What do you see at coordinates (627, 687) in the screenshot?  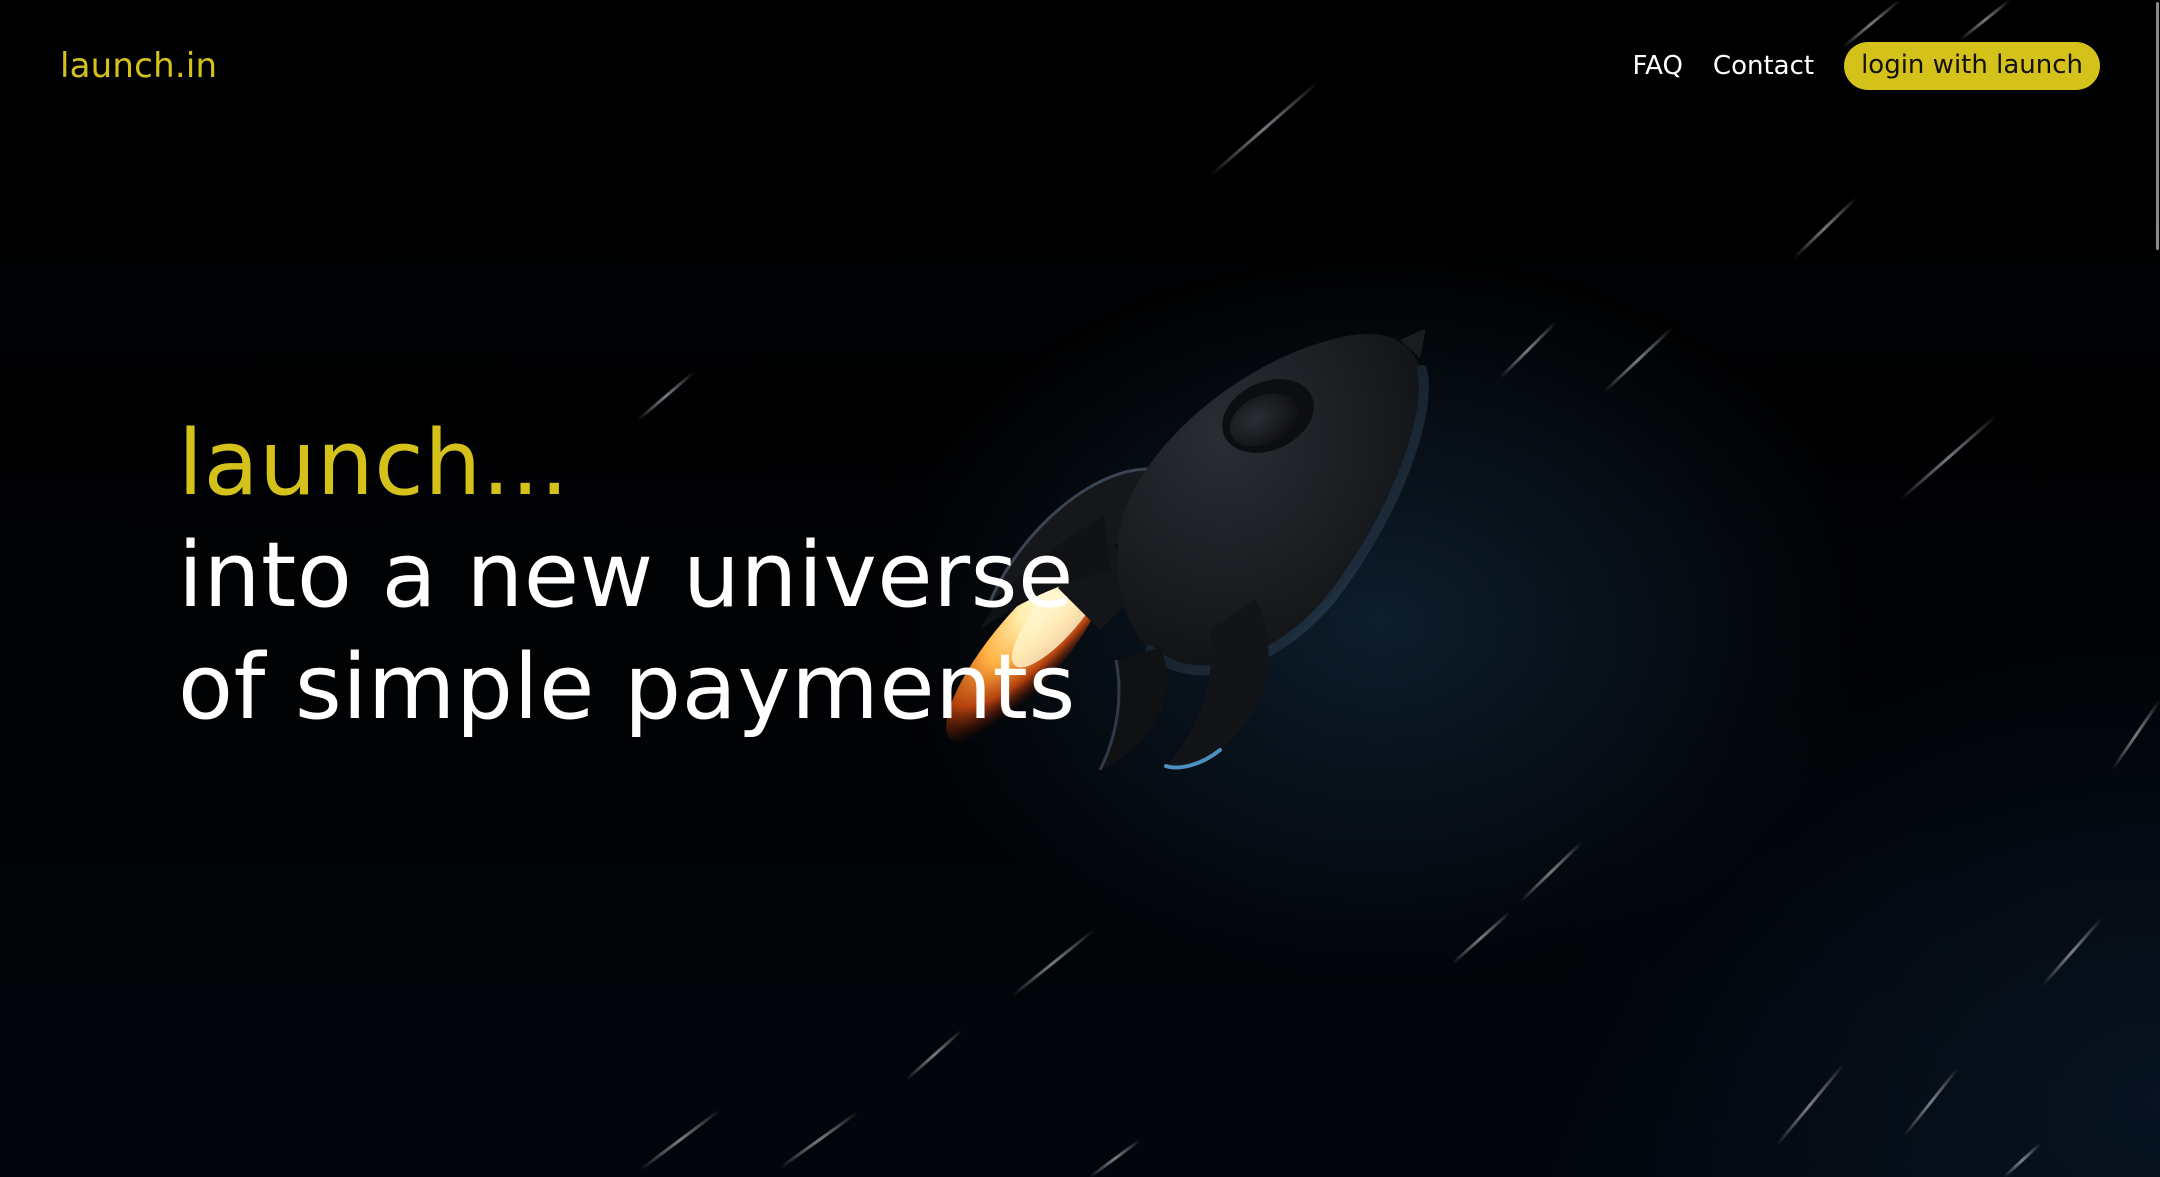 I see `hero-line-payments: of simple payments` at bounding box center [627, 687].